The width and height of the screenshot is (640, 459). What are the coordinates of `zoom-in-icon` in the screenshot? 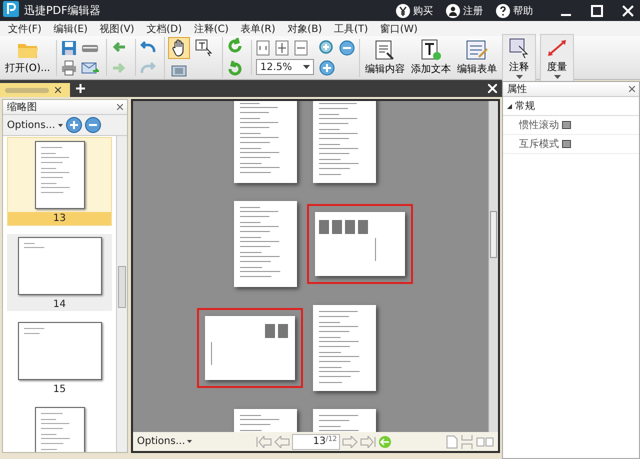 It's located at (74, 125).